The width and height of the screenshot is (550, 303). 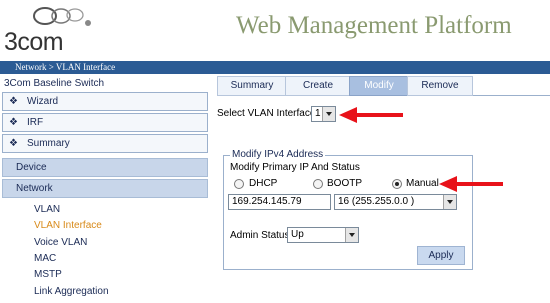 What do you see at coordinates (31, 167) in the screenshot?
I see `sidebar-section-label: Device` at bounding box center [31, 167].